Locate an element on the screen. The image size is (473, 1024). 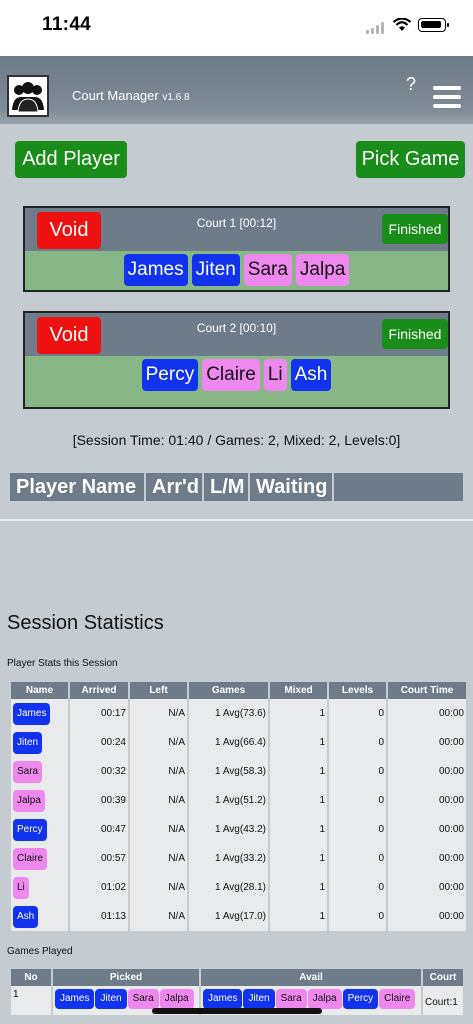
cell-court: Court:1 is located at coordinates (443, 1000).